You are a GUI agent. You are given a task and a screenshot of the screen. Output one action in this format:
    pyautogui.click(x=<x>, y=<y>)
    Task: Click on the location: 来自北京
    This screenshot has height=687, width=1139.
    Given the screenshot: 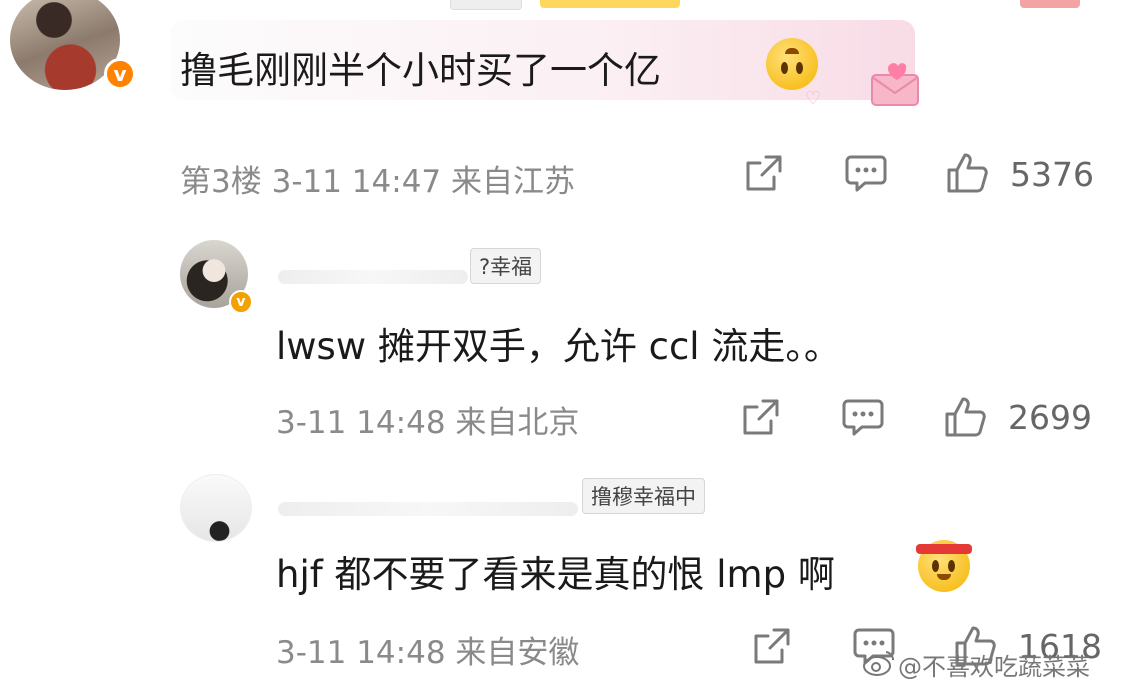 What is the action you would take?
    pyautogui.click(x=517, y=423)
    